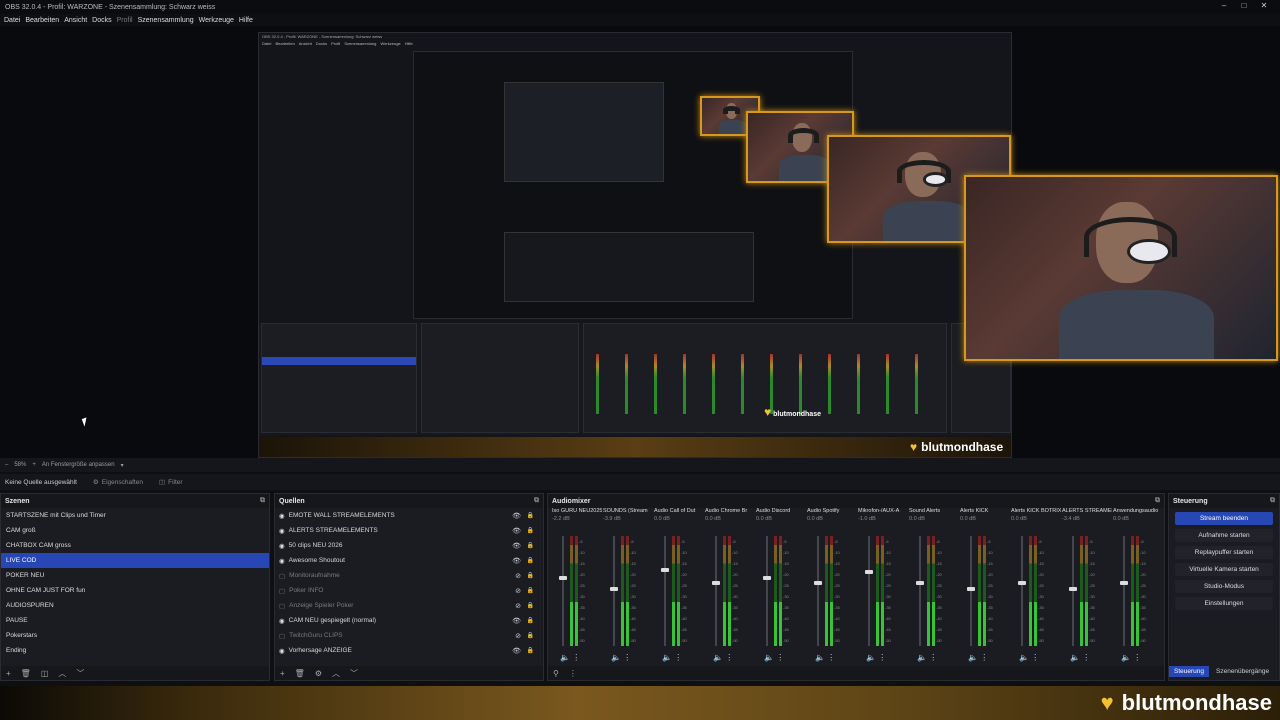 Image resolution: width=1280 pixels, height=720 pixels. What do you see at coordinates (171, 482) in the screenshot?
I see `filter-button: ◫ Filter` at bounding box center [171, 482].